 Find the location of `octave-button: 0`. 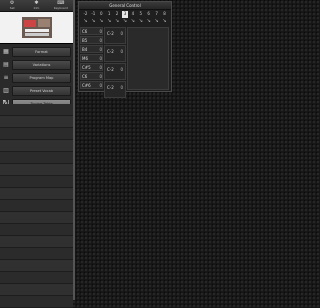

octave-button: 0 is located at coordinates (101, 14).